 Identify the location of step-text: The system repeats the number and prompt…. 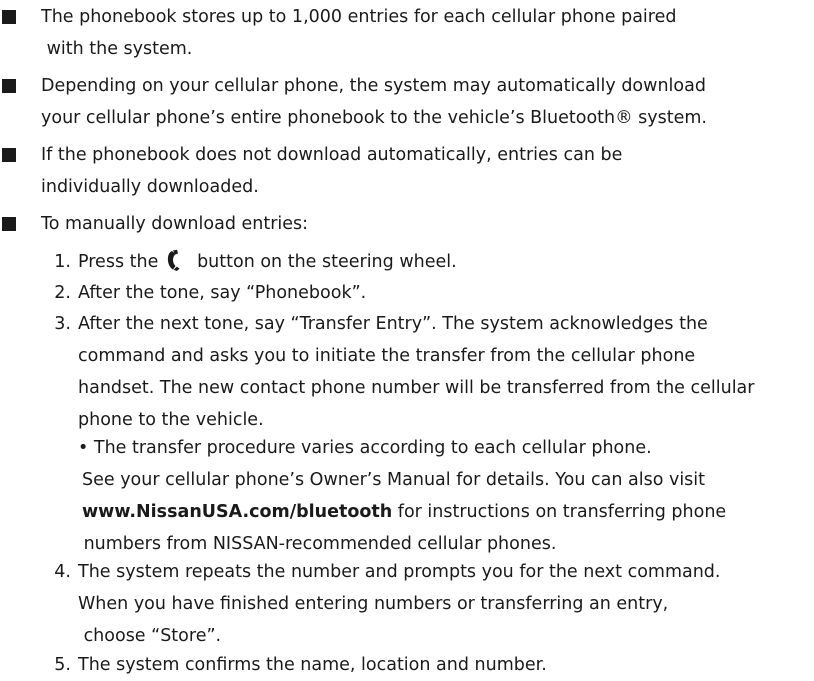
(399, 604).